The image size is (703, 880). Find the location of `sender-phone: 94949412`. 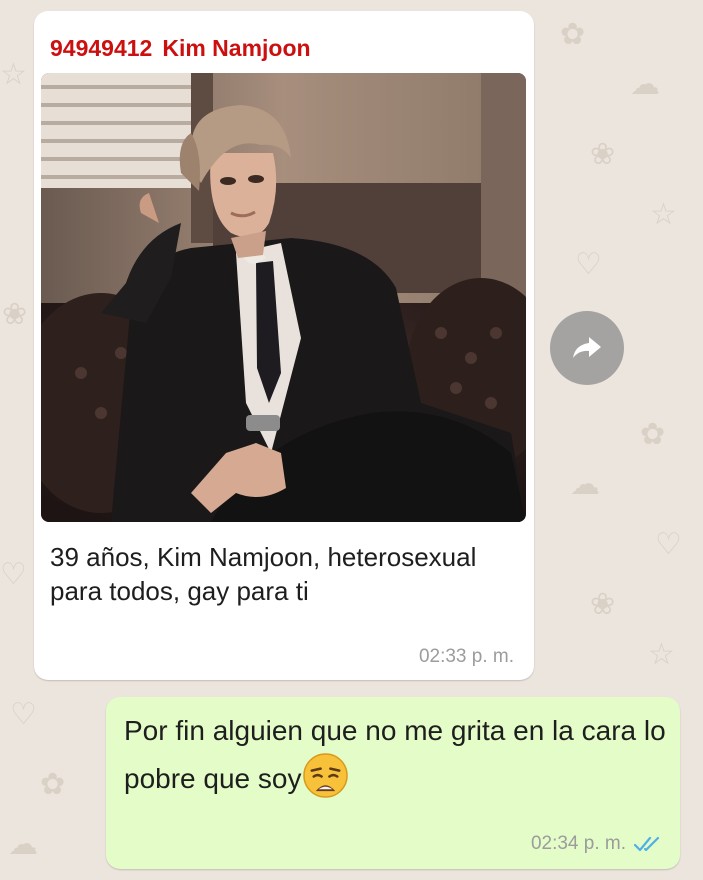

sender-phone: 94949412 is located at coordinates (101, 48).